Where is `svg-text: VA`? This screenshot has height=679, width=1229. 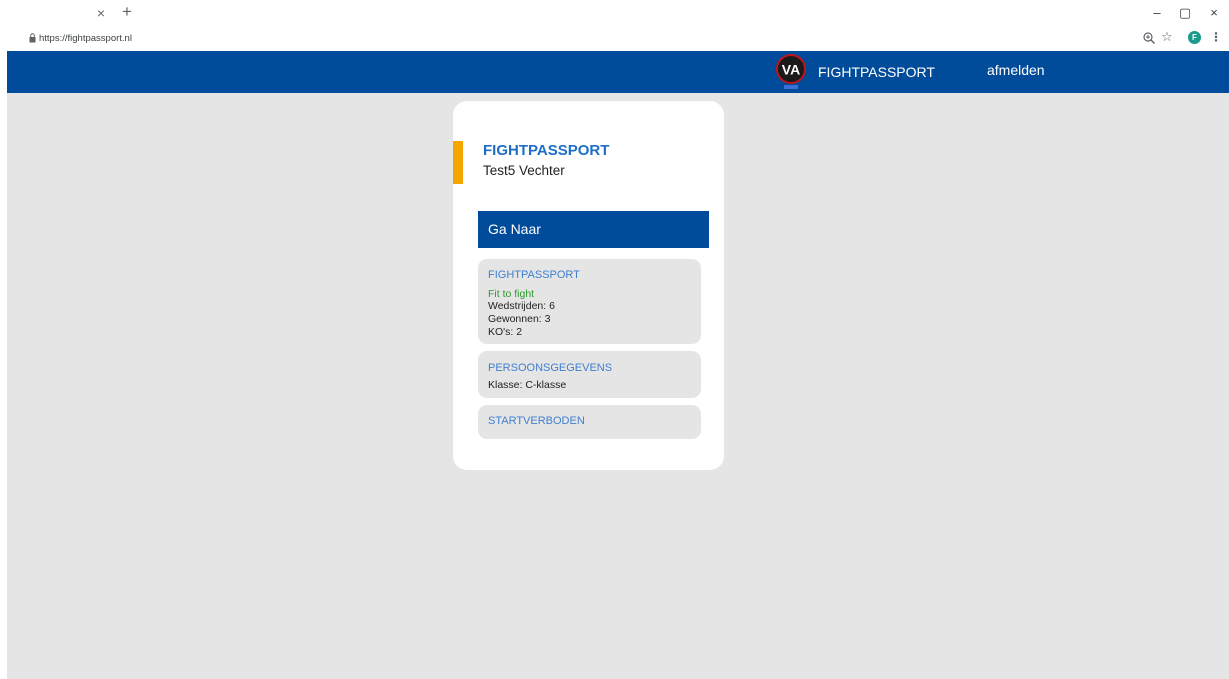
svg-text: VA is located at coordinates (791, 70).